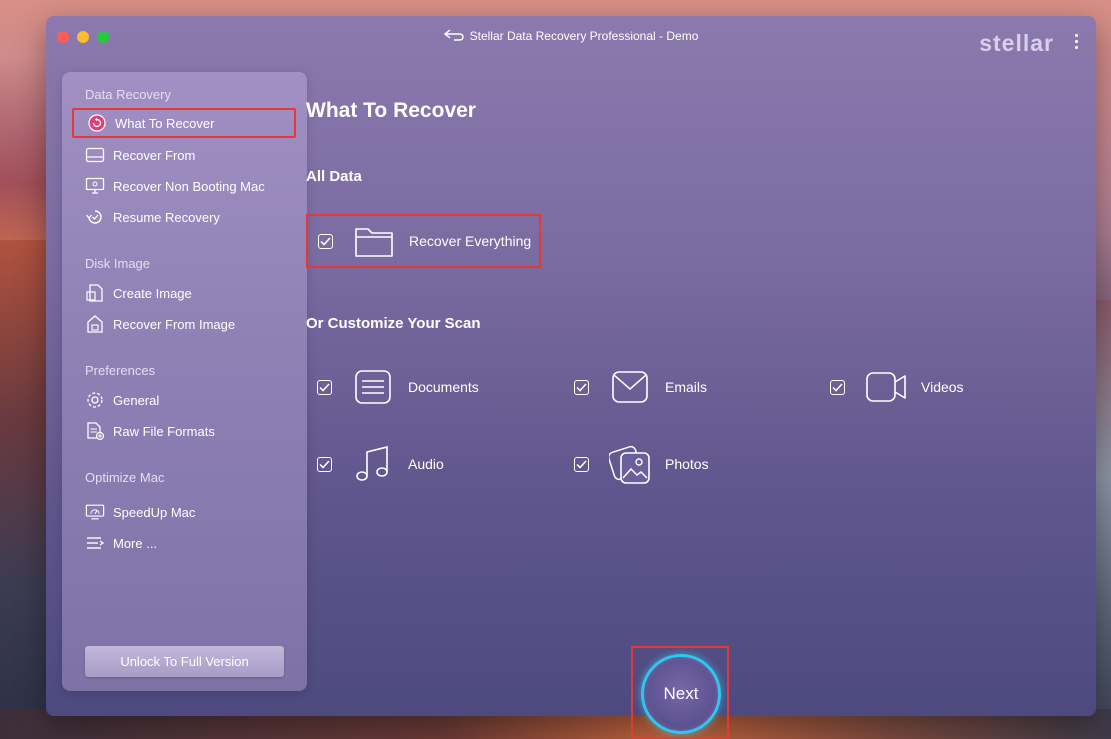  Describe the element at coordinates (154, 512) in the screenshot. I see `sidebar-item-label: SpeedUp Mac` at that location.